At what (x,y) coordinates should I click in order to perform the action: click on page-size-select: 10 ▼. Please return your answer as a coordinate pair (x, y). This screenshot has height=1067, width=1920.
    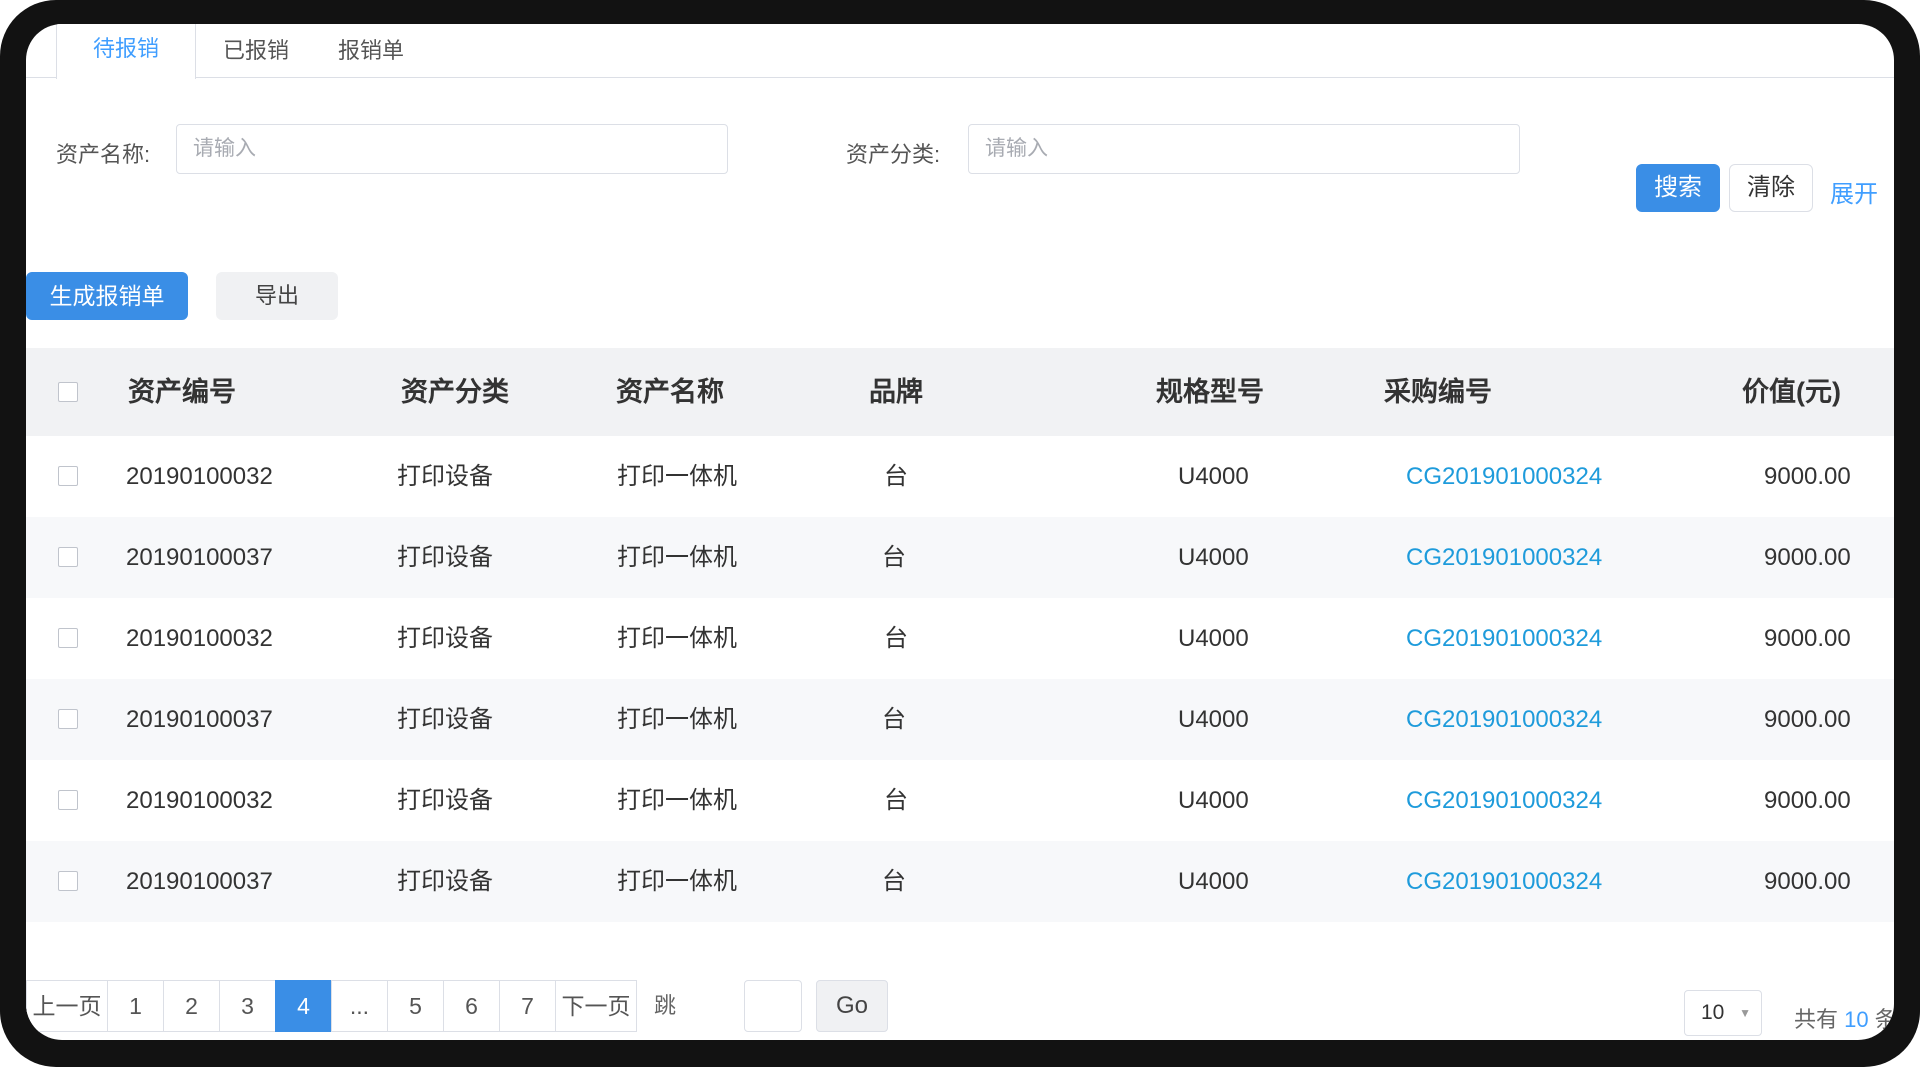
    Looking at the image, I should click on (1723, 1013).